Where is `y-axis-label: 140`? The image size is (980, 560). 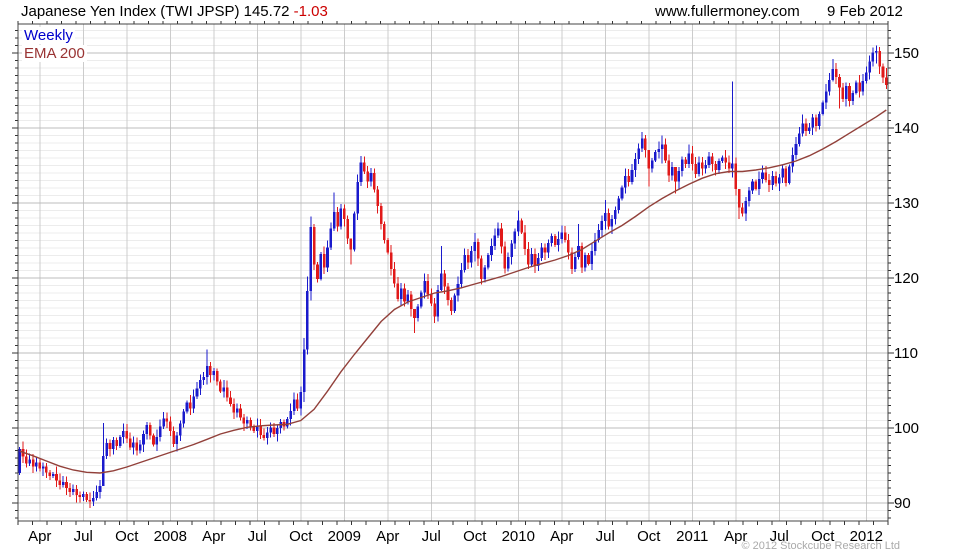 y-axis-label: 140 is located at coordinates (906, 128).